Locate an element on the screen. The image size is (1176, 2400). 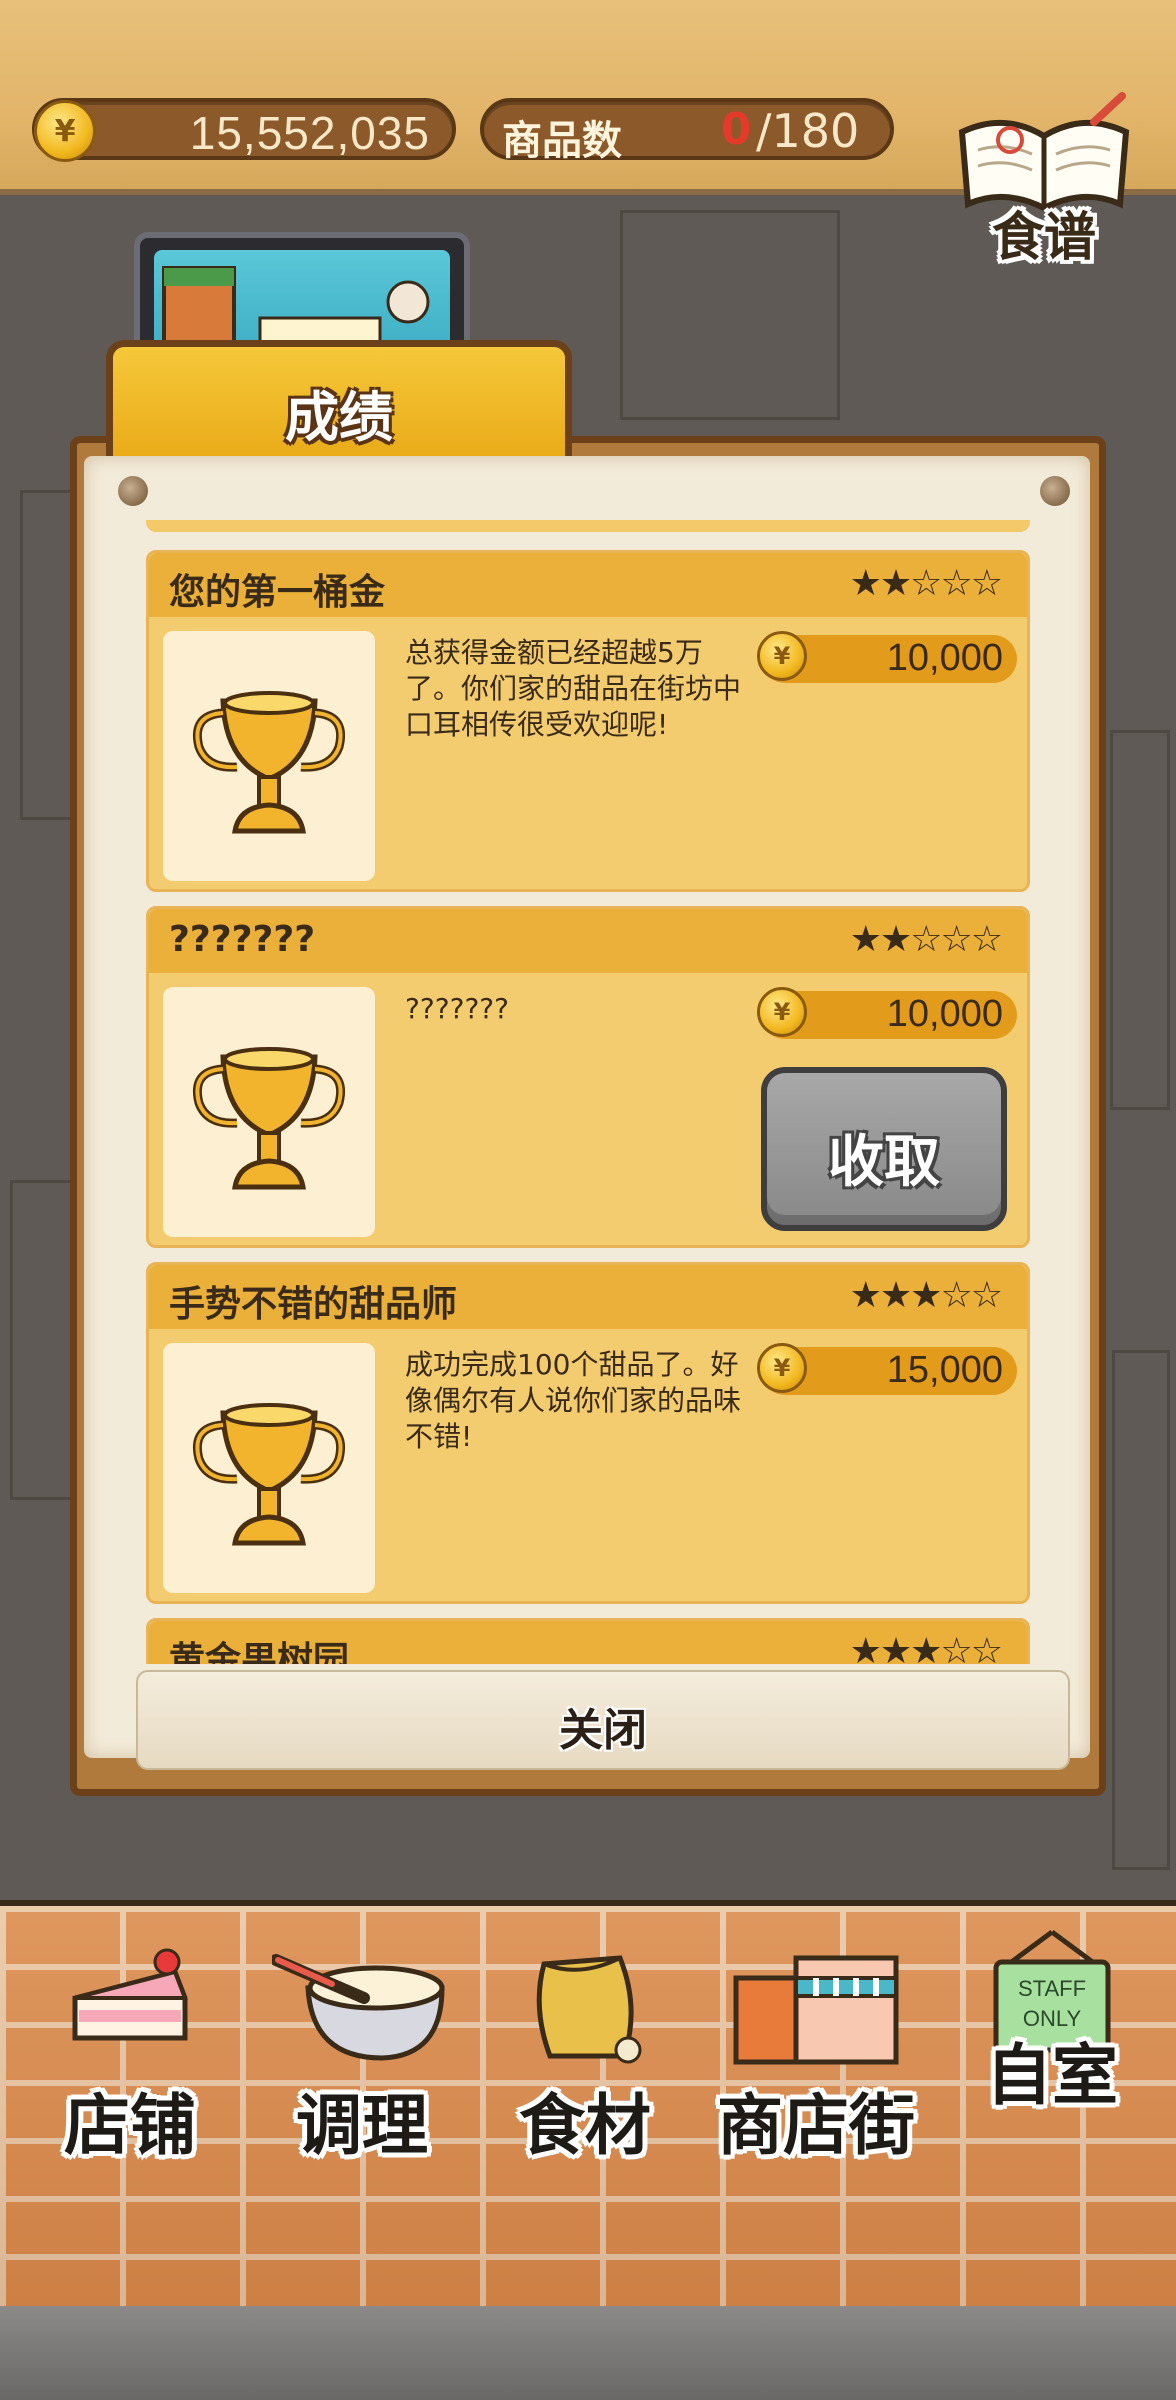
list-separator is located at coordinates (588, 526).